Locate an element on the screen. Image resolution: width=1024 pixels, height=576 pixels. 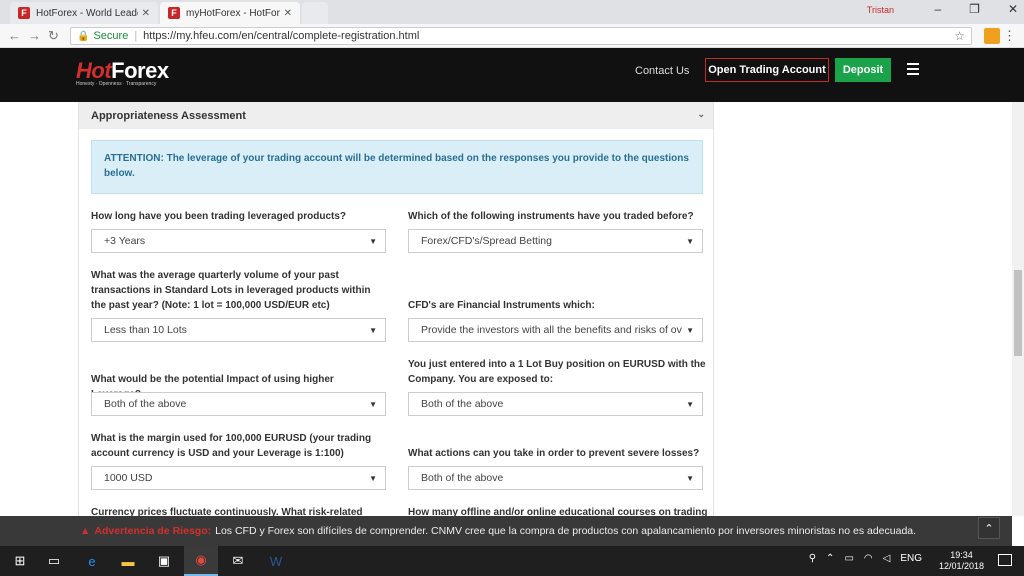
back-icon: ← is located at coordinates (14, 35).